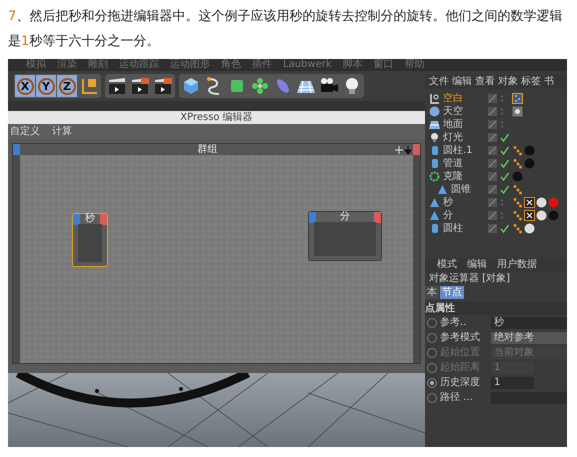  I want to click on menu-item: 对象, so click(508, 82).